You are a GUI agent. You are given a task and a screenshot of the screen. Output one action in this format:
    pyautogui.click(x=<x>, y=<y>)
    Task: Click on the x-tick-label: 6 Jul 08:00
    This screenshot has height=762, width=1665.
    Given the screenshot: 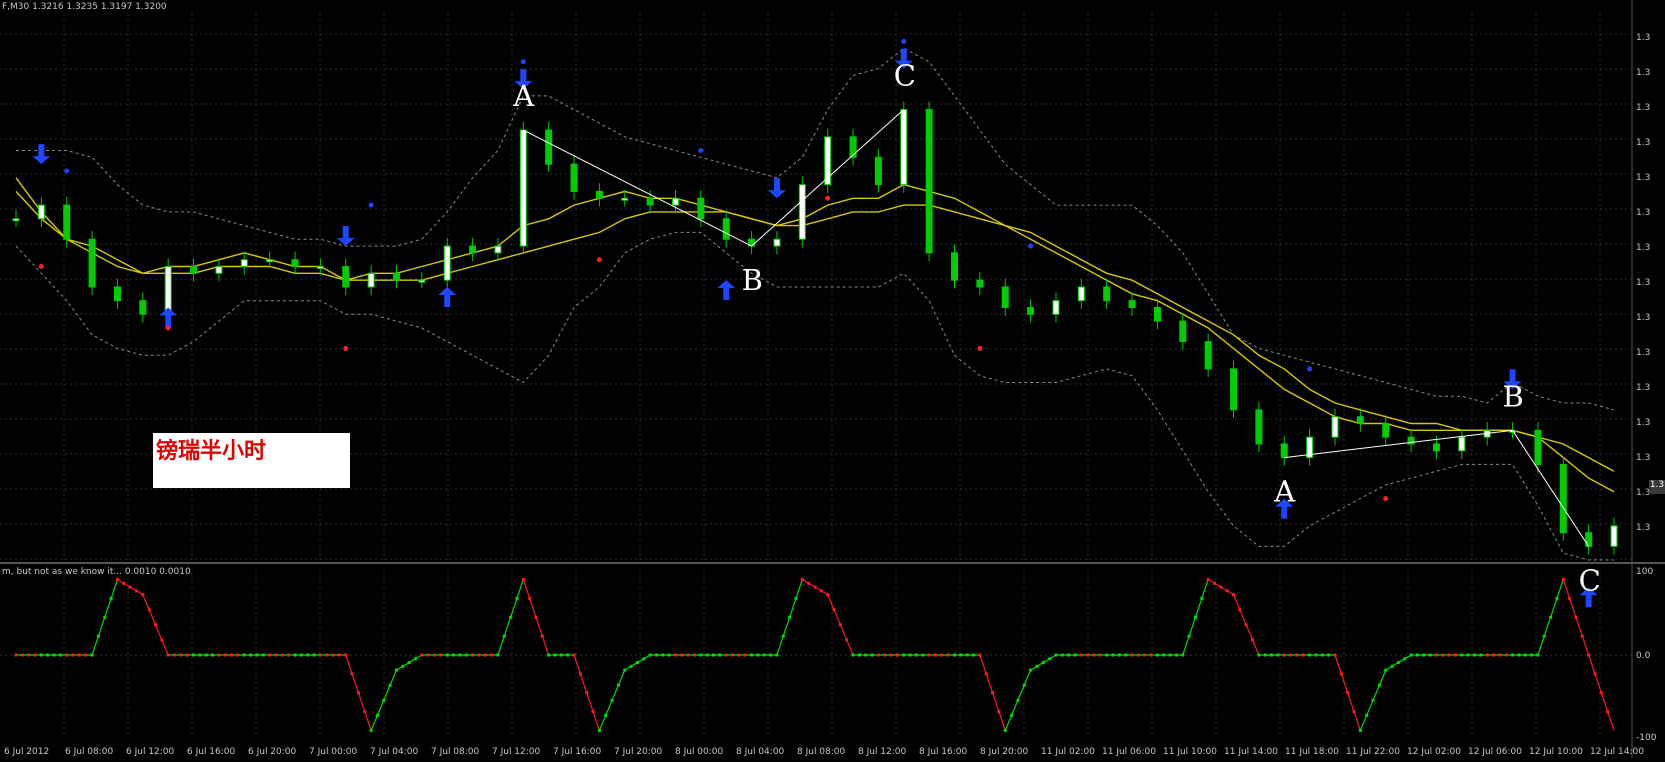 What is the action you would take?
    pyautogui.click(x=89, y=752)
    